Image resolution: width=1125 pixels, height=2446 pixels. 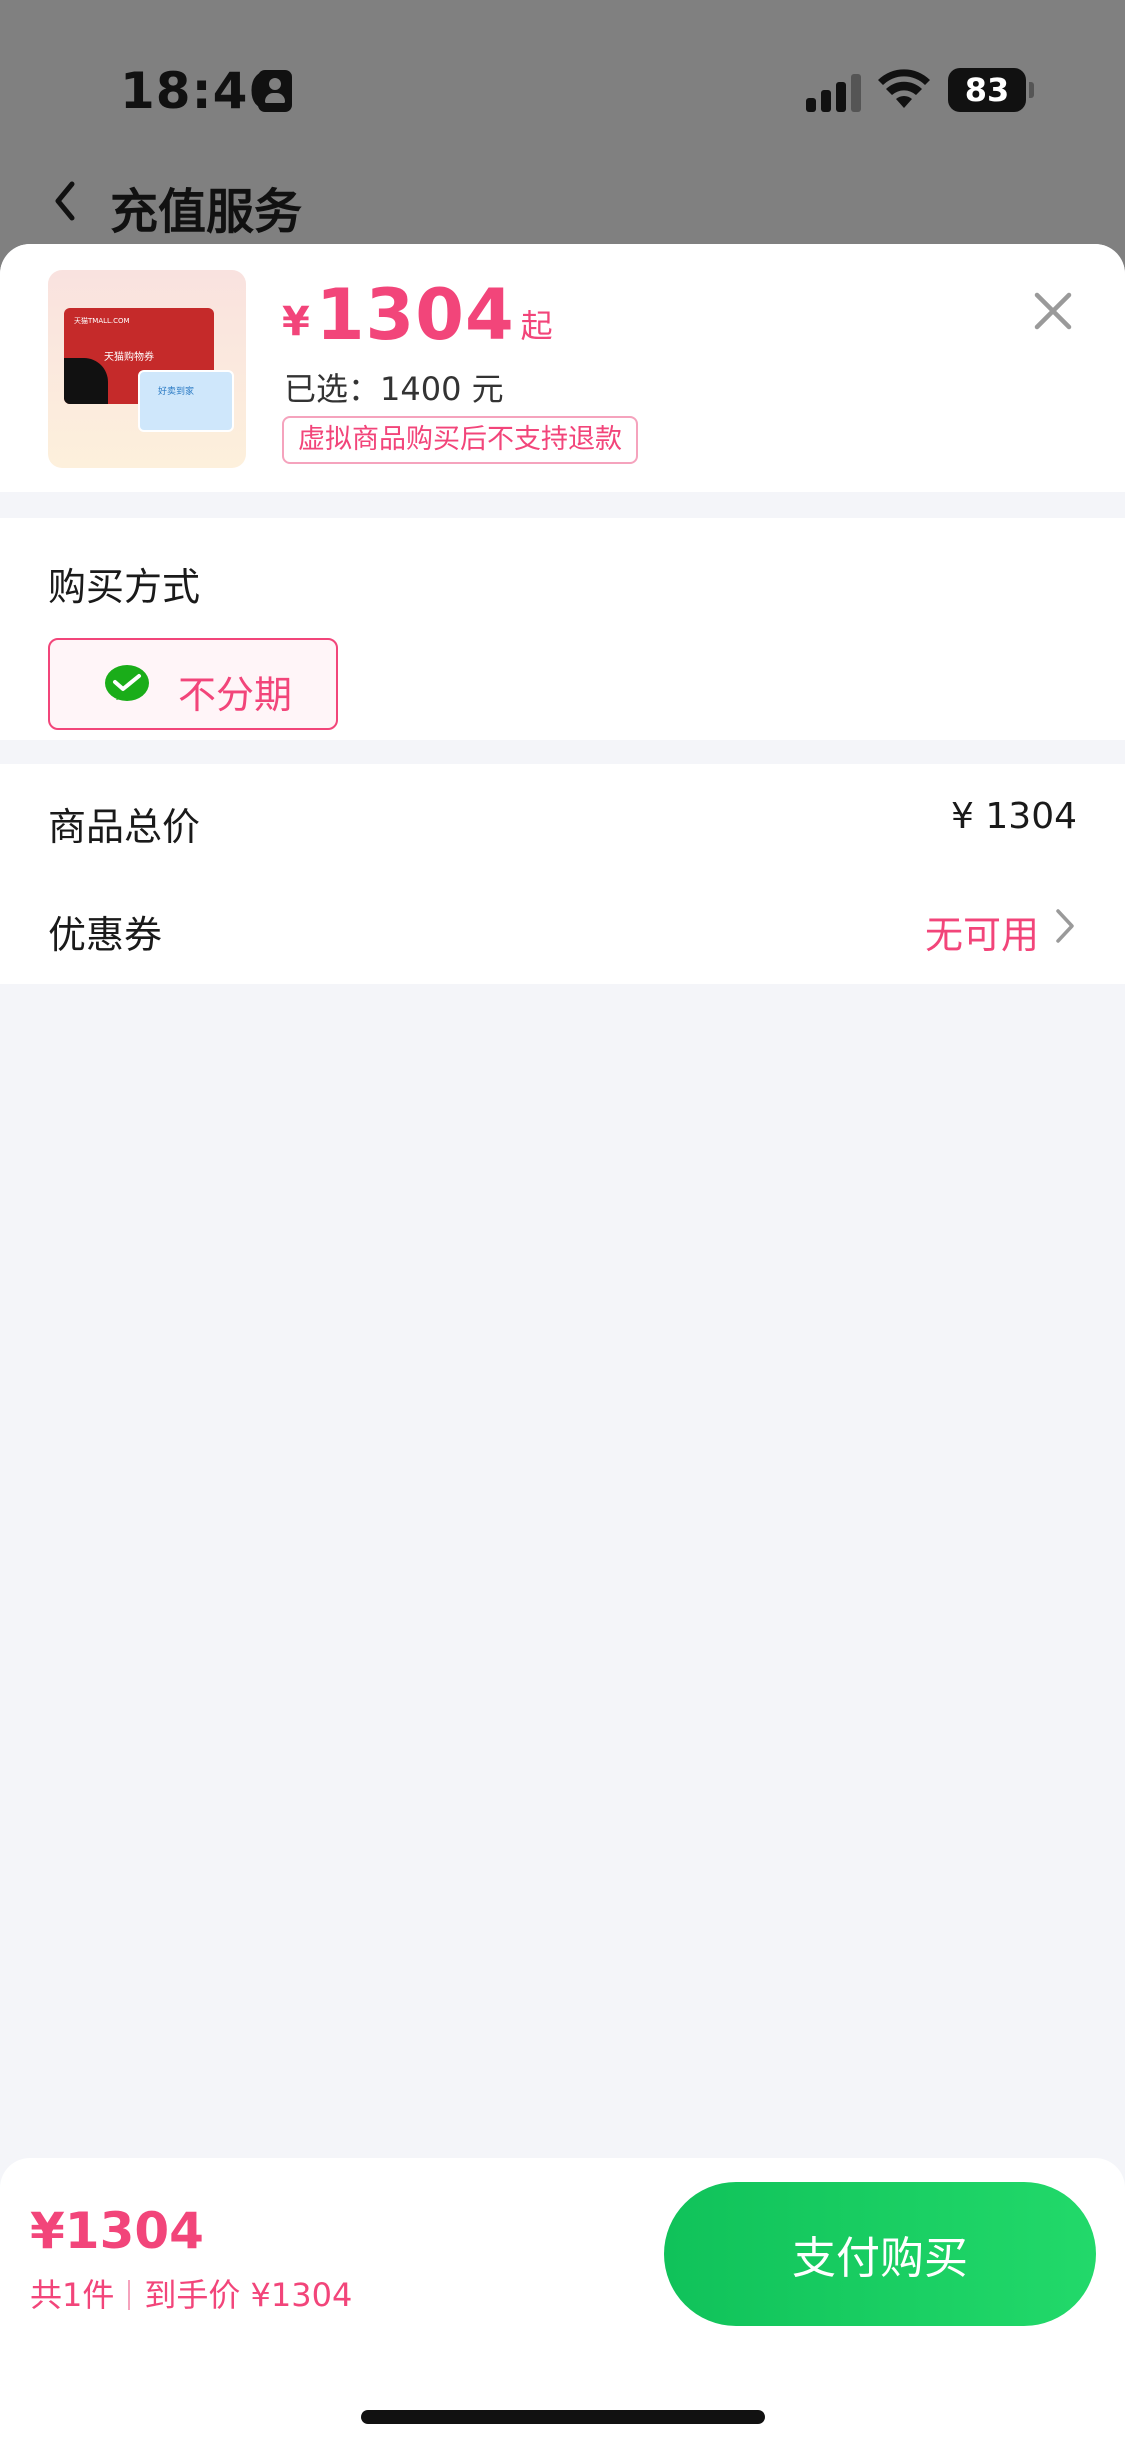 What do you see at coordinates (72, 2295) in the screenshot?
I see `item-count: 共1件` at bounding box center [72, 2295].